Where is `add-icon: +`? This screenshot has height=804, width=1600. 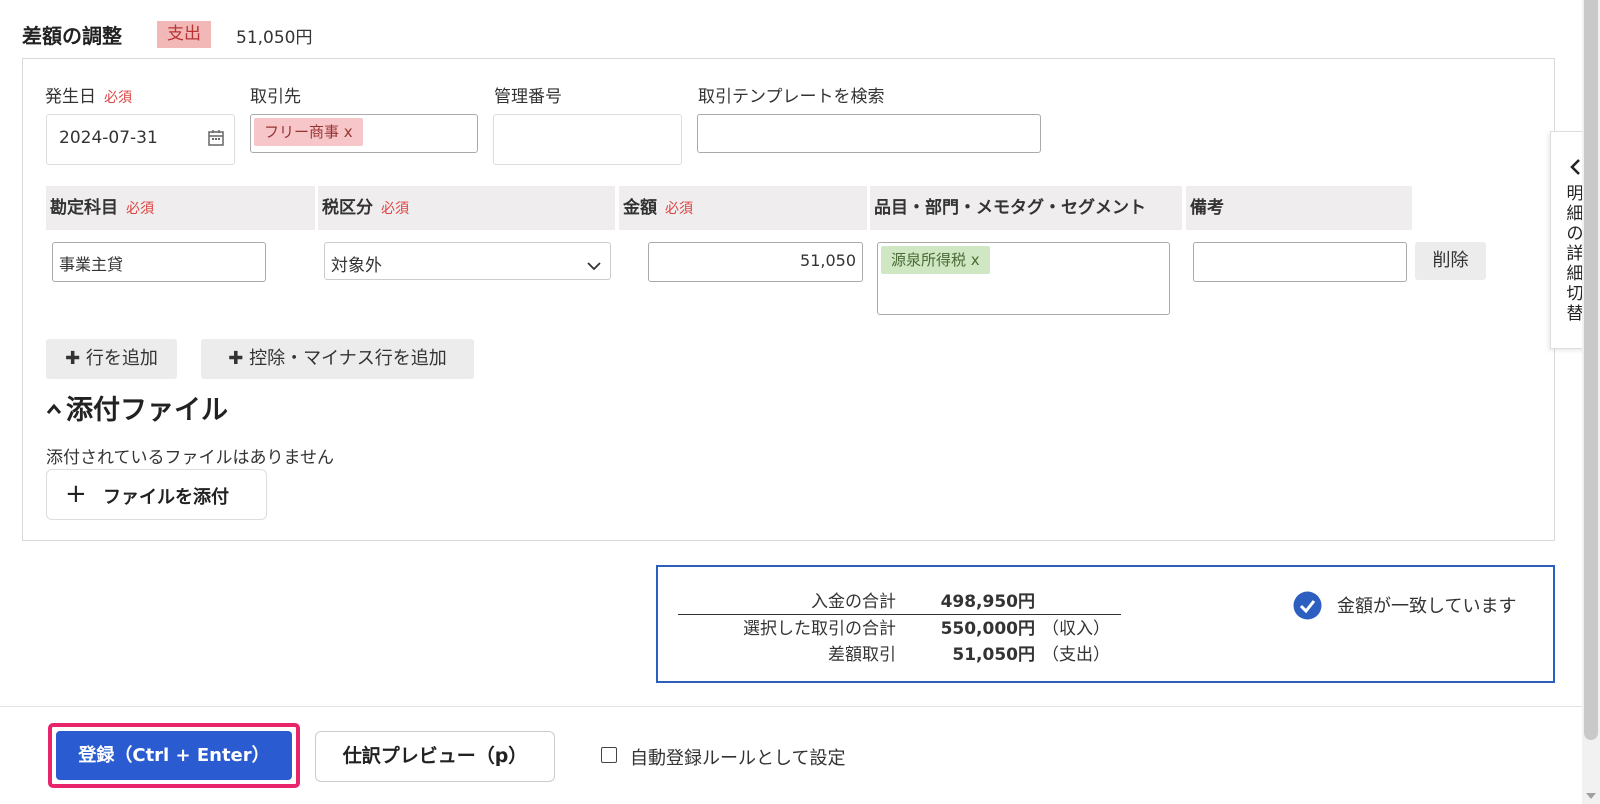 add-icon: + is located at coordinates (76, 494).